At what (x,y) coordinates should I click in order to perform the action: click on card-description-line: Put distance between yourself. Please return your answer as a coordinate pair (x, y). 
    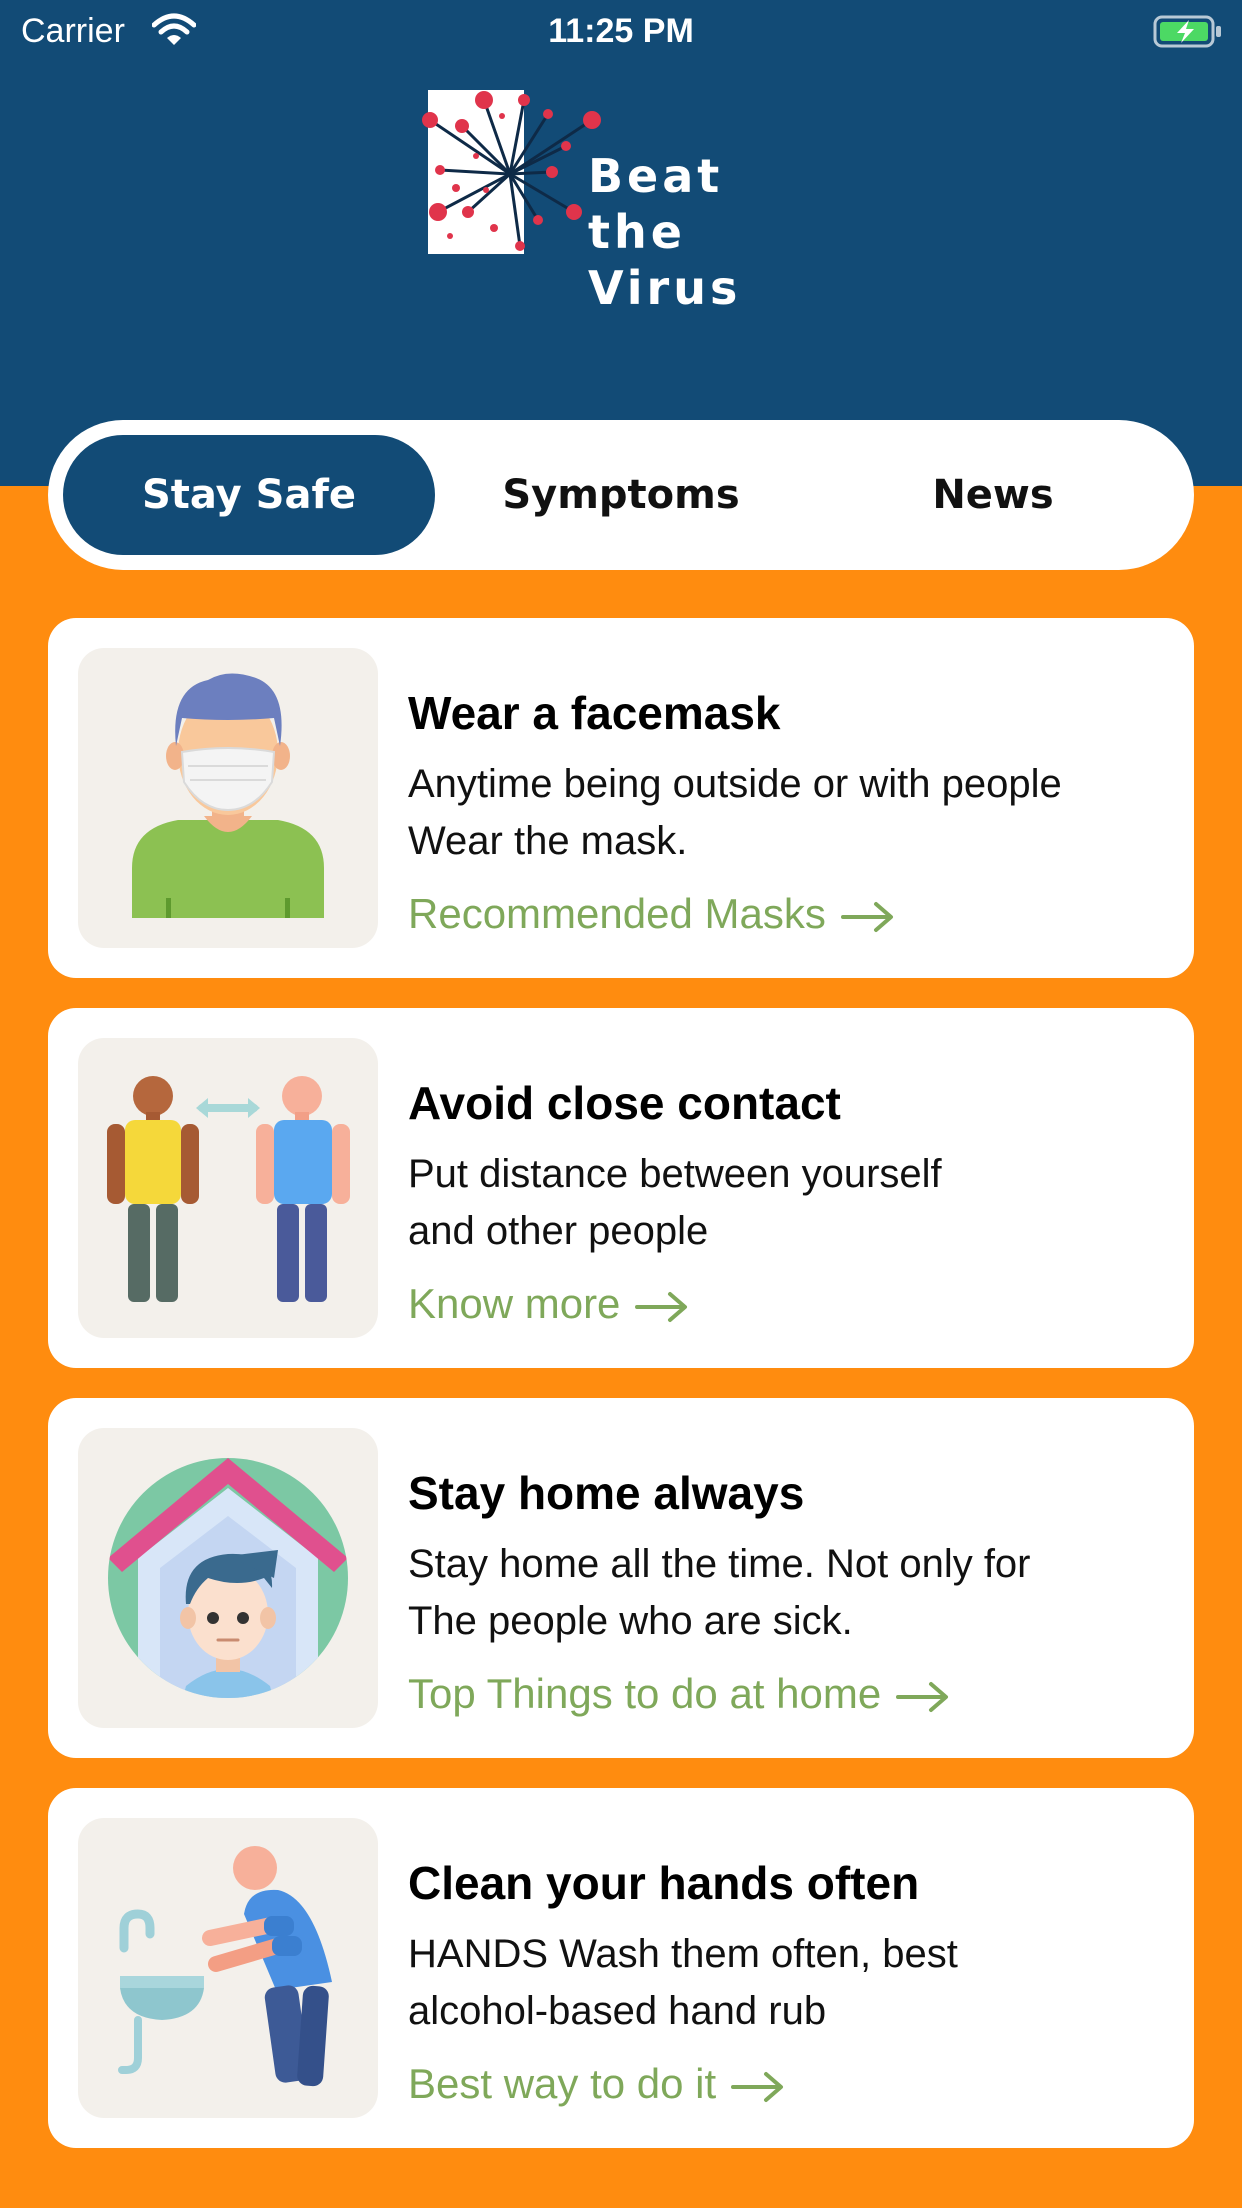
    Looking at the image, I should click on (675, 1174).